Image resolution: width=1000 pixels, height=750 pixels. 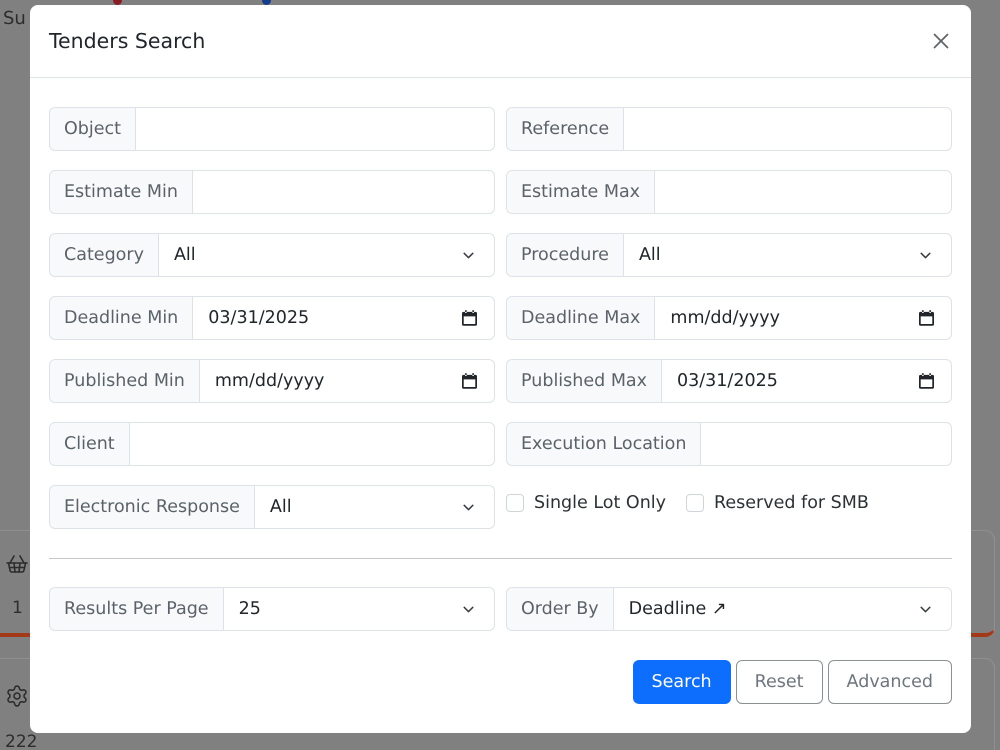 I want to click on search-button: Search, so click(x=681, y=682).